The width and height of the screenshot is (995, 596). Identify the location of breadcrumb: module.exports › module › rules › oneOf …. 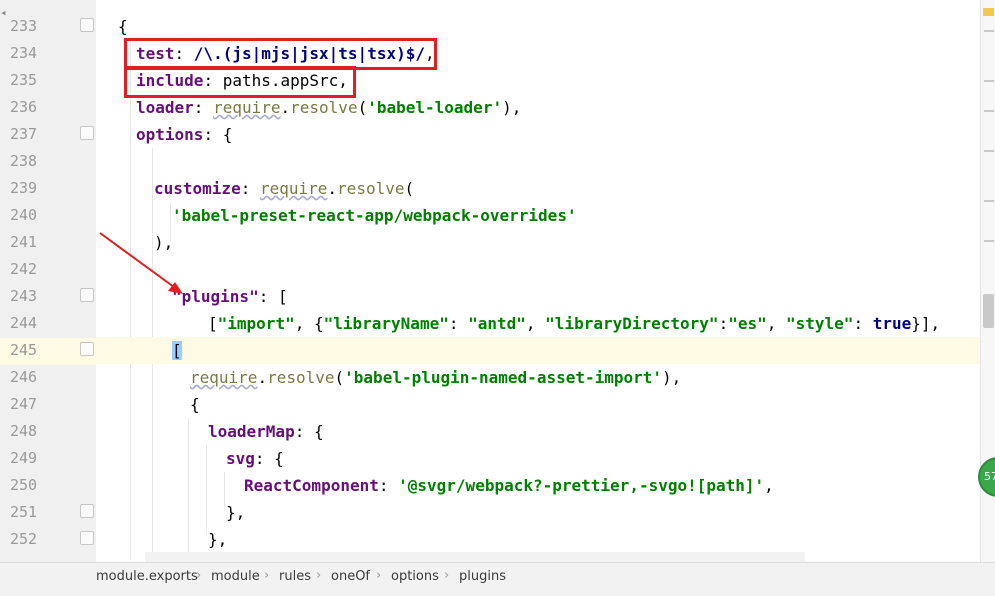
(497, 579).